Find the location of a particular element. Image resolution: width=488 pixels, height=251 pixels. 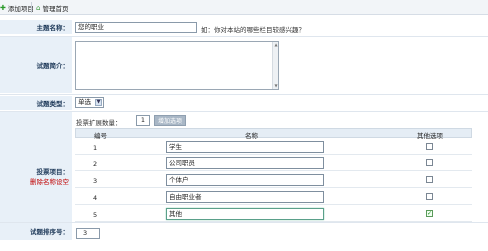

intro-textarea: ▲ ▼ is located at coordinates (177, 65).